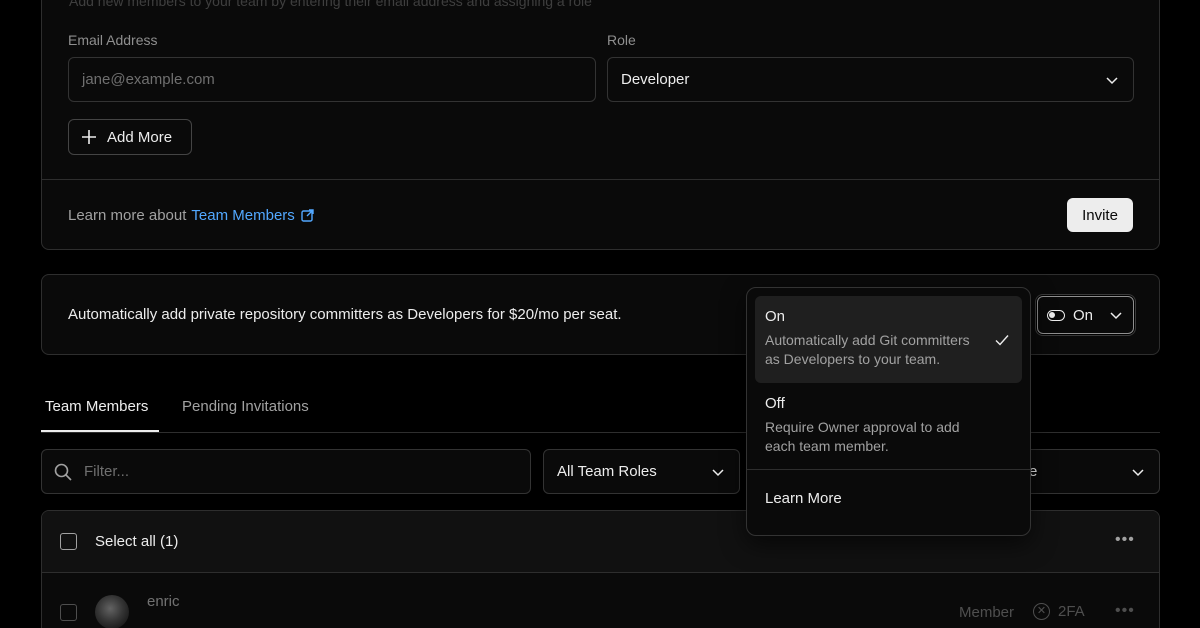  I want to click on invite-button: Invite, so click(1100, 215).